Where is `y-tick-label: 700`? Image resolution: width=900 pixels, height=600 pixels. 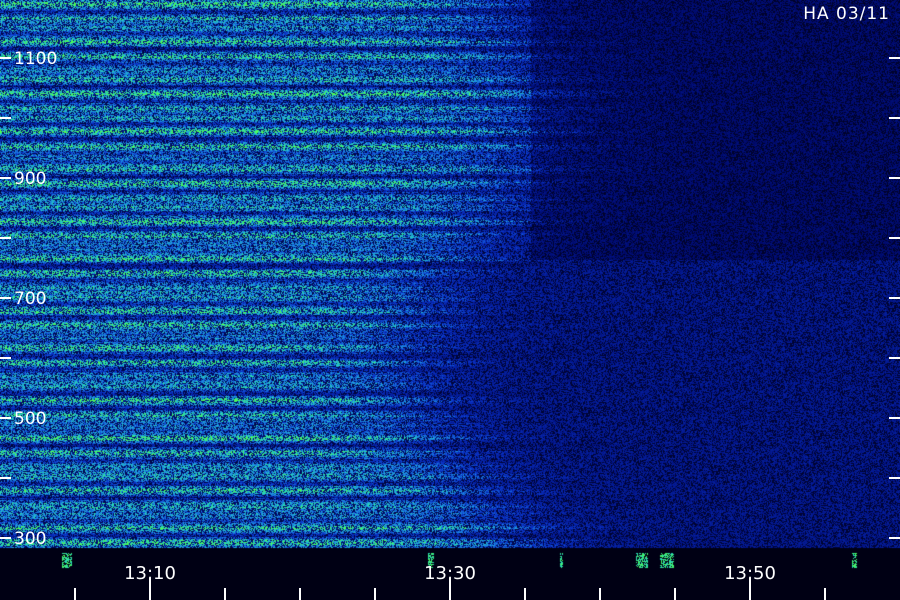
y-tick-label: 700 is located at coordinates (30, 299).